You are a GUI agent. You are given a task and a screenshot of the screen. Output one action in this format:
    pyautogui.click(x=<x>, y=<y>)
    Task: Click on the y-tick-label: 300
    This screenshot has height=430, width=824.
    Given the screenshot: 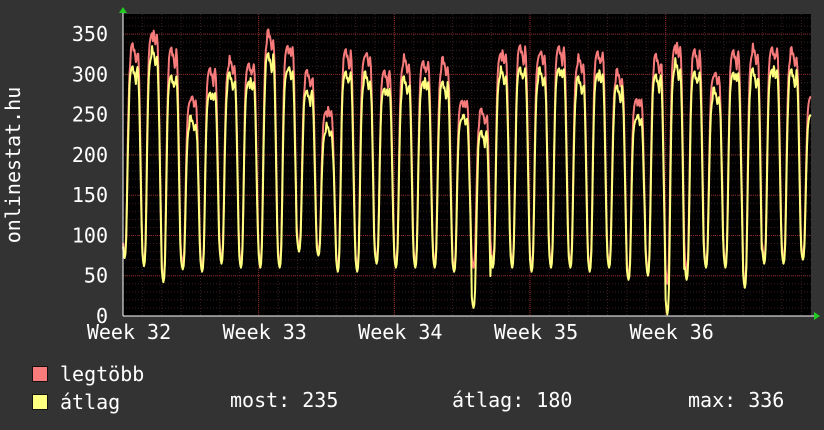 What is the action you would take?
    pyautogui.click(x=90, y=74)
    